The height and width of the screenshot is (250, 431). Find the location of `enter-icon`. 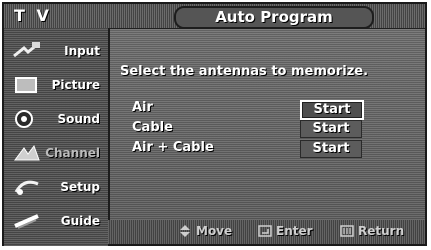

enter-icon is located at coordinates (265, 231).